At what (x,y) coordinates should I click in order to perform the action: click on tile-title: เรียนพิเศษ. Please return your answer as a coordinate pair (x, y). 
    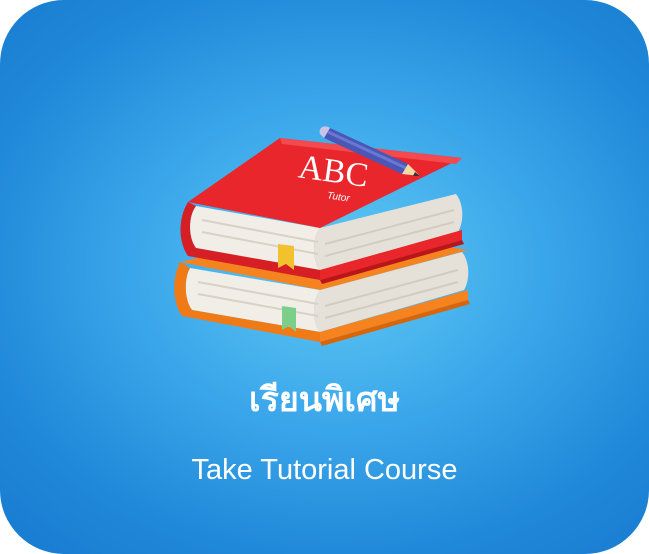
    Looking at the image, I should click on (324, 400).